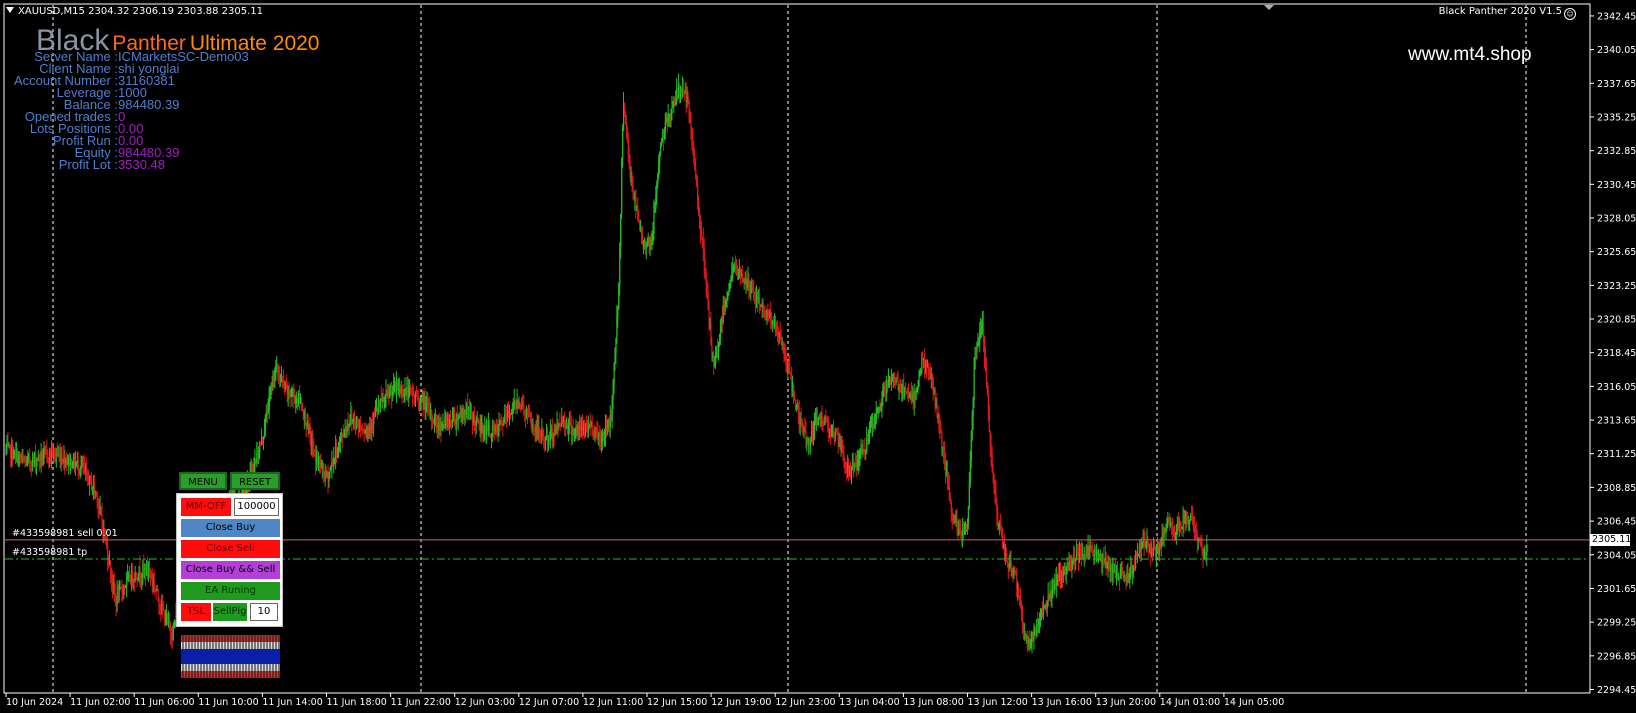  Describe the element at coordinates (998, 702) in the screenshot. I see `time-tick-label: 13 Jun 12:00` at that location.